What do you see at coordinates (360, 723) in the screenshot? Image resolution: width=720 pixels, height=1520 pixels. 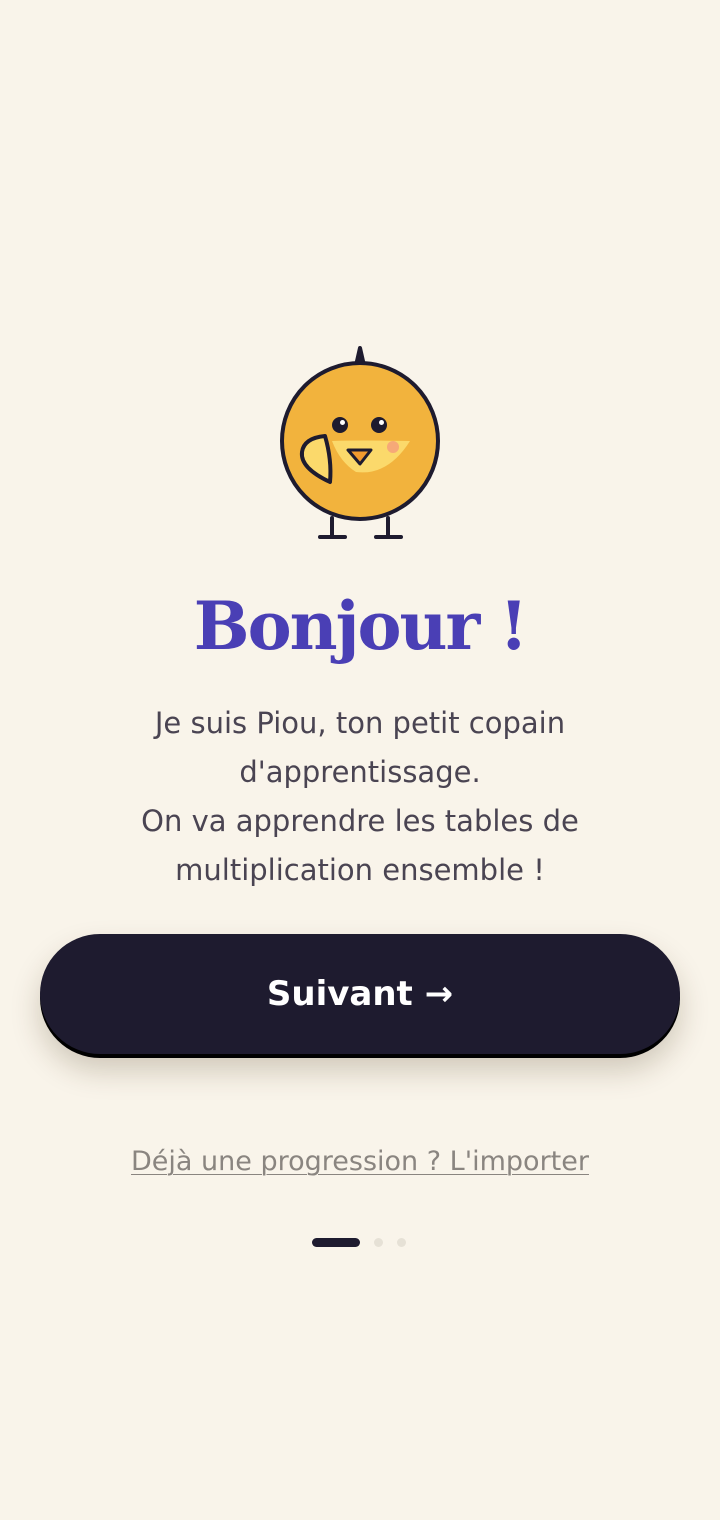 I see `intro-line: Je suis Piou, ton petit copain` at bounding box center [360, 723].